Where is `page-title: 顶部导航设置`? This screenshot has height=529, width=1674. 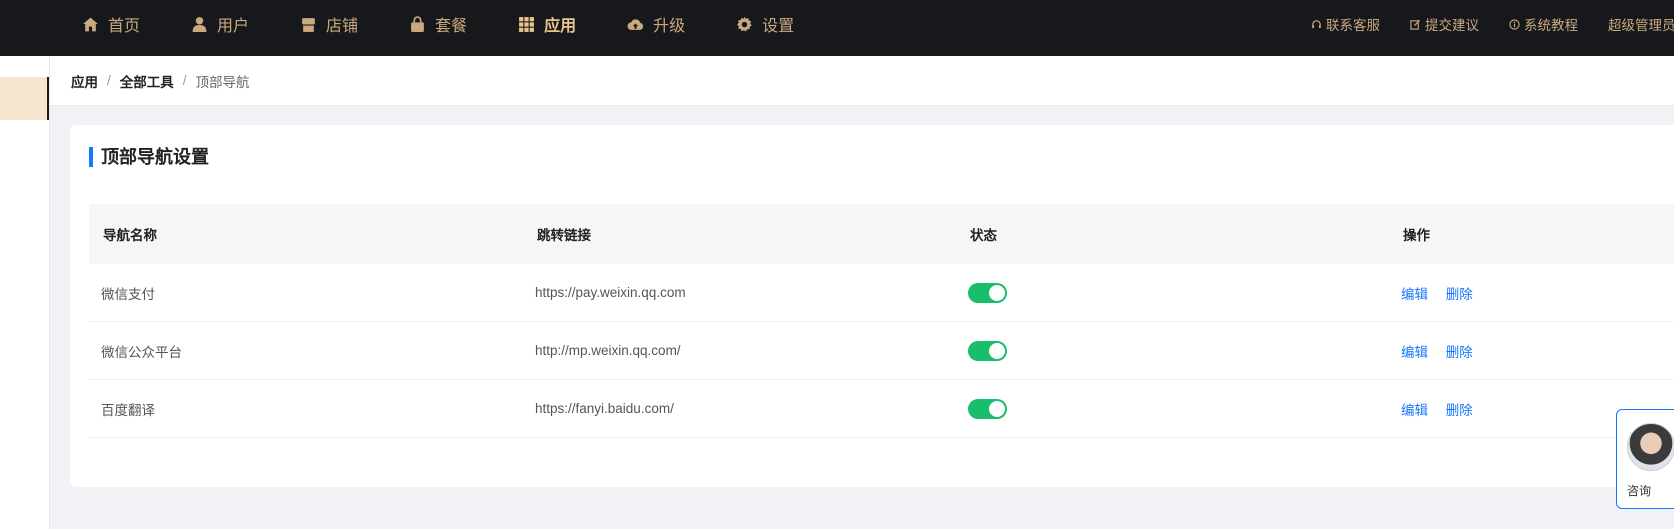 page-title: 顶部导航设置 is located at coordinates (149, 157).